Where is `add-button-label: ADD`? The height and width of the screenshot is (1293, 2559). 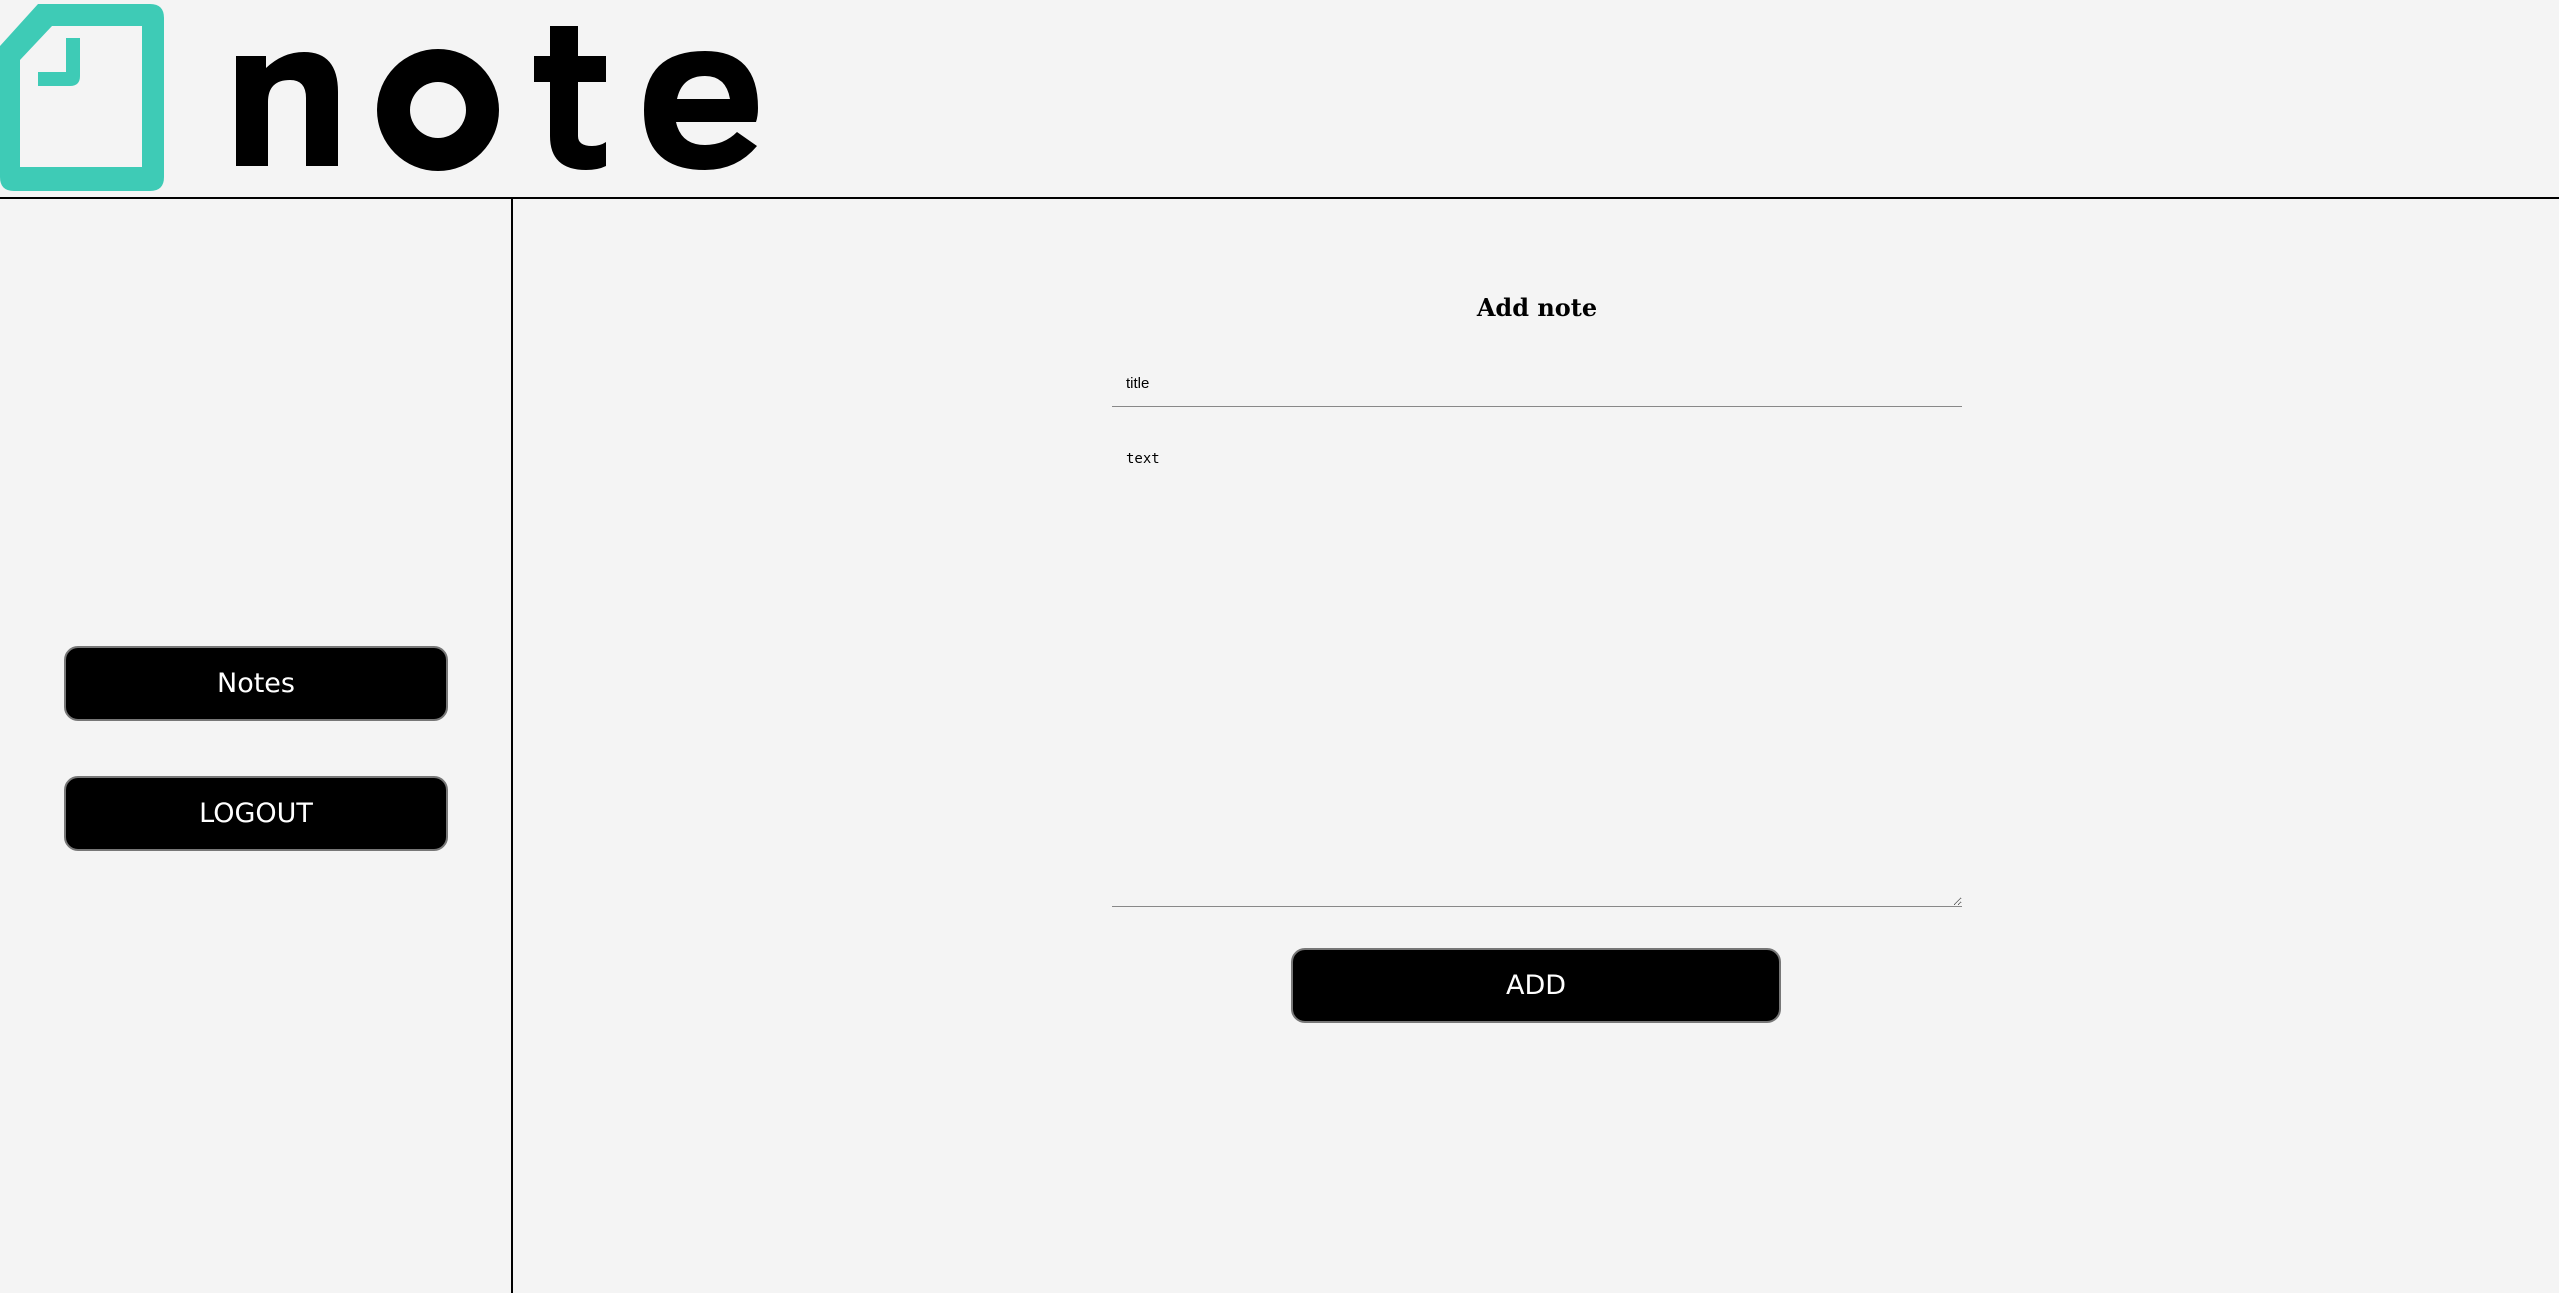
add-button-label: ADD is located at coordinates (1536, 985).